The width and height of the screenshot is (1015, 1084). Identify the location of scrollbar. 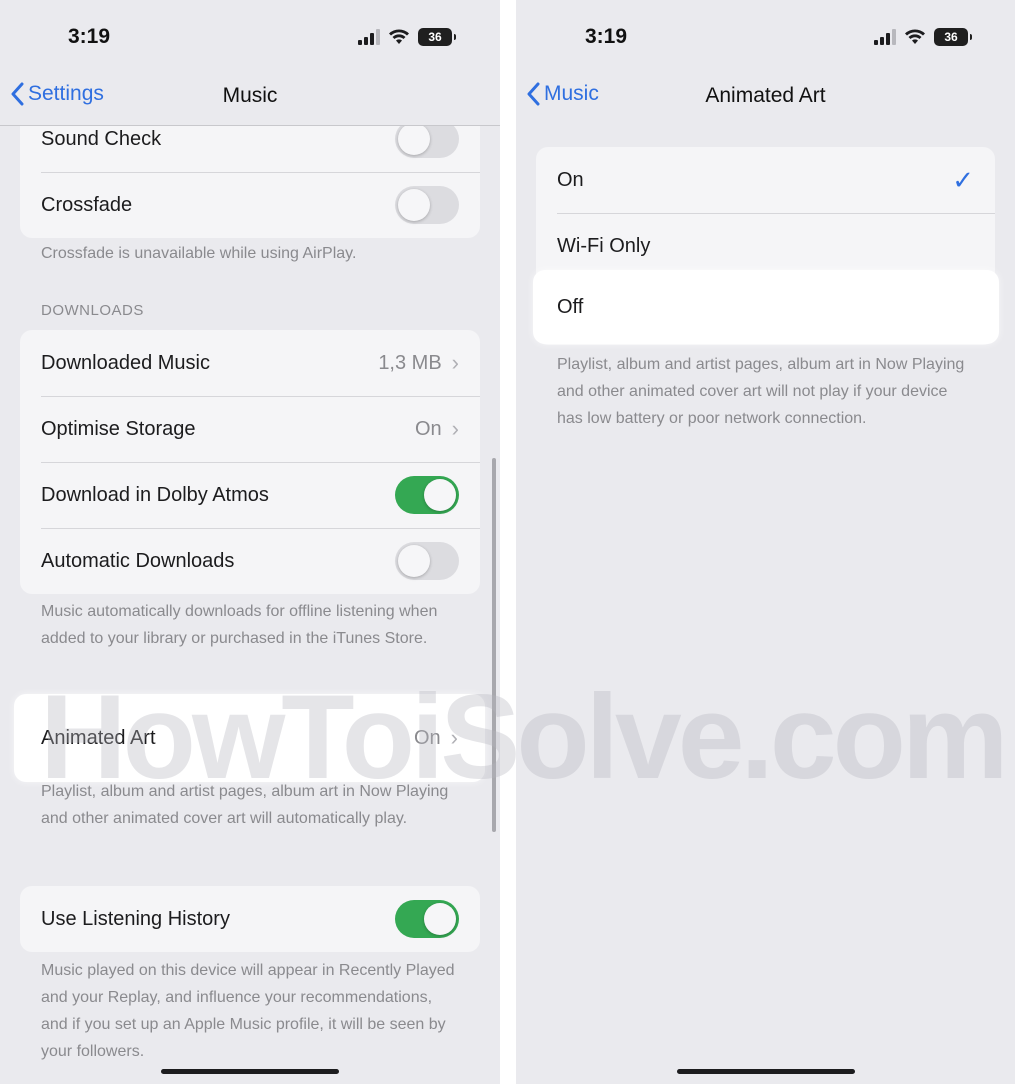
(494, 645).